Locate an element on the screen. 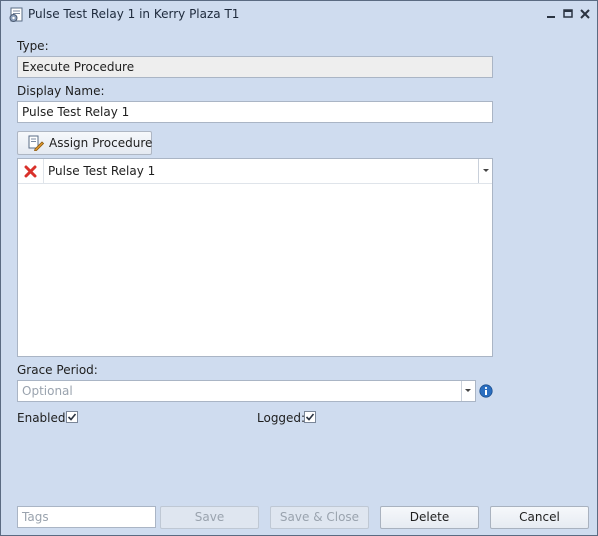 Image resolution: width=598 pixels, height=536 pixels. tags-input: Tags is located at coordinates (86, 517).